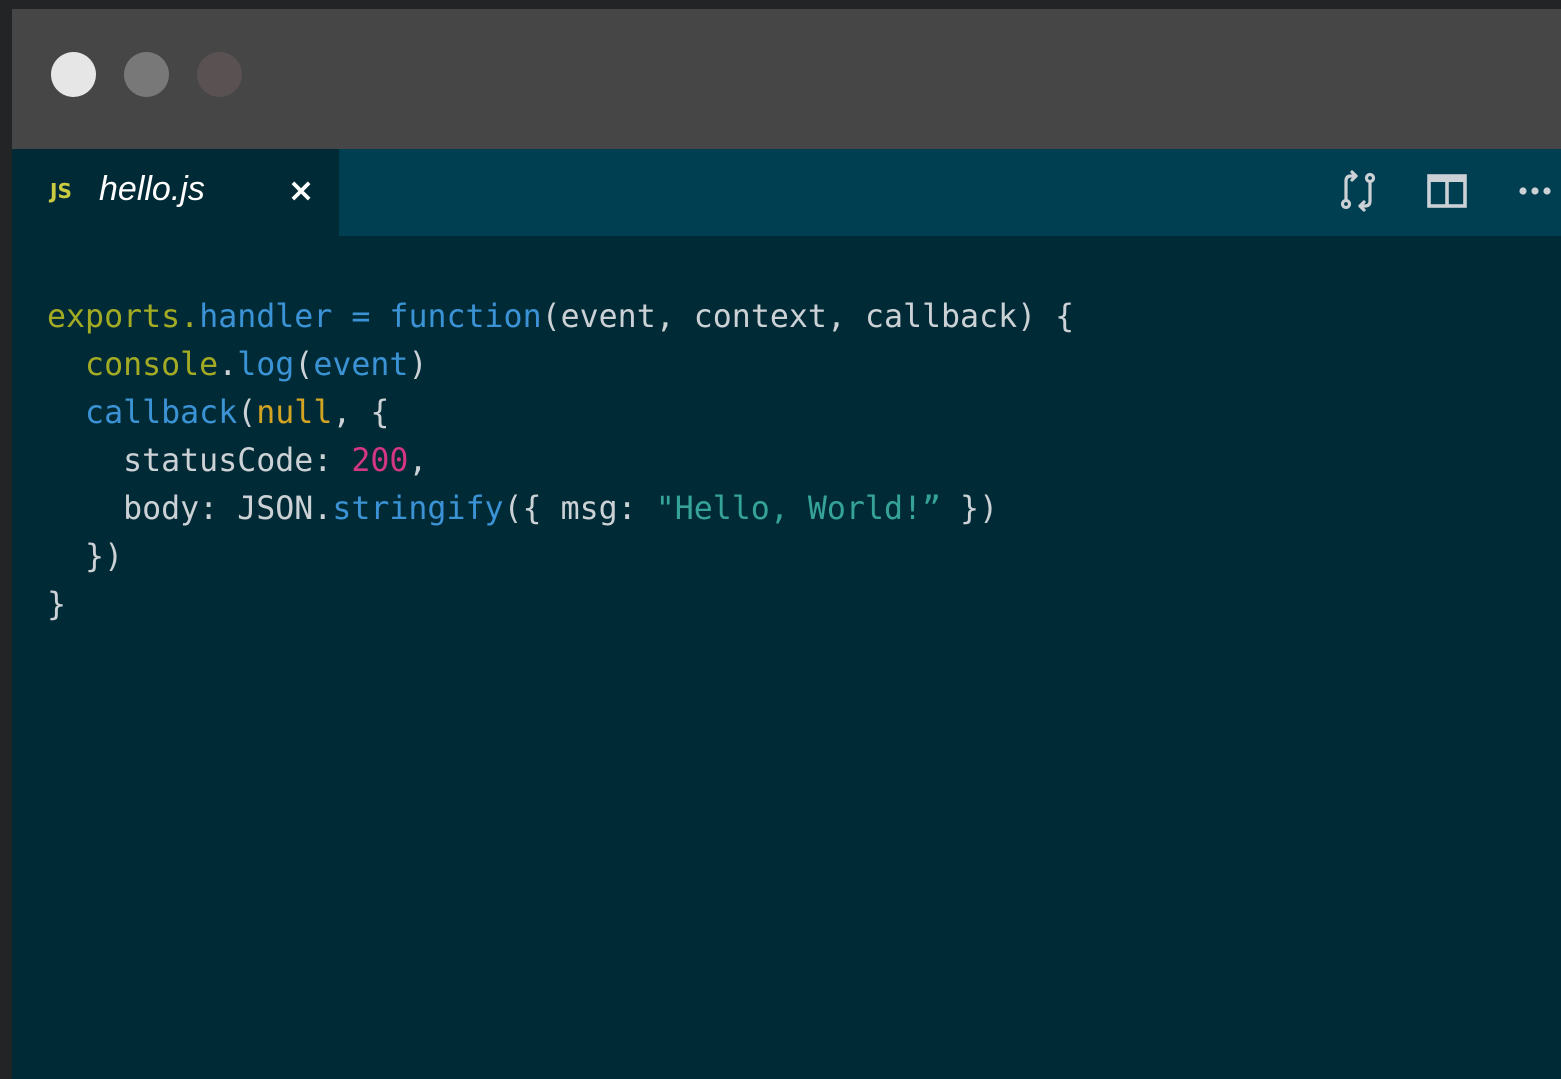  What do you see at coordinates (61, 191) in the screenshot?
I see `javascript-file-icon: JS` at bounding box center [61, 191].